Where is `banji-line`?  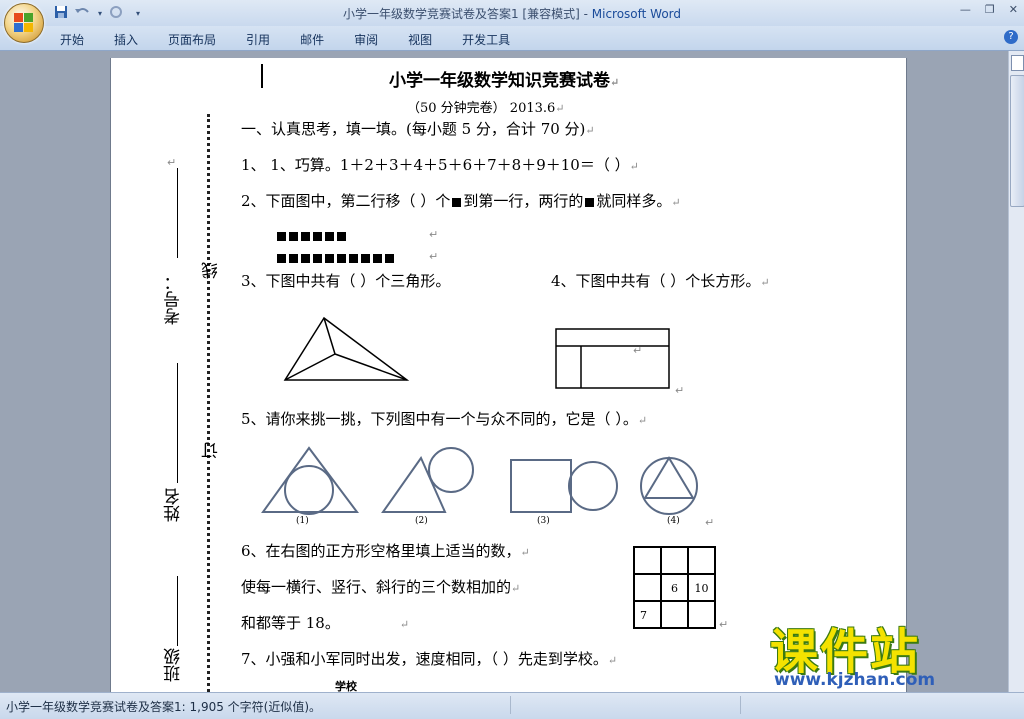 banji-line is located at coordinates (177, 611).